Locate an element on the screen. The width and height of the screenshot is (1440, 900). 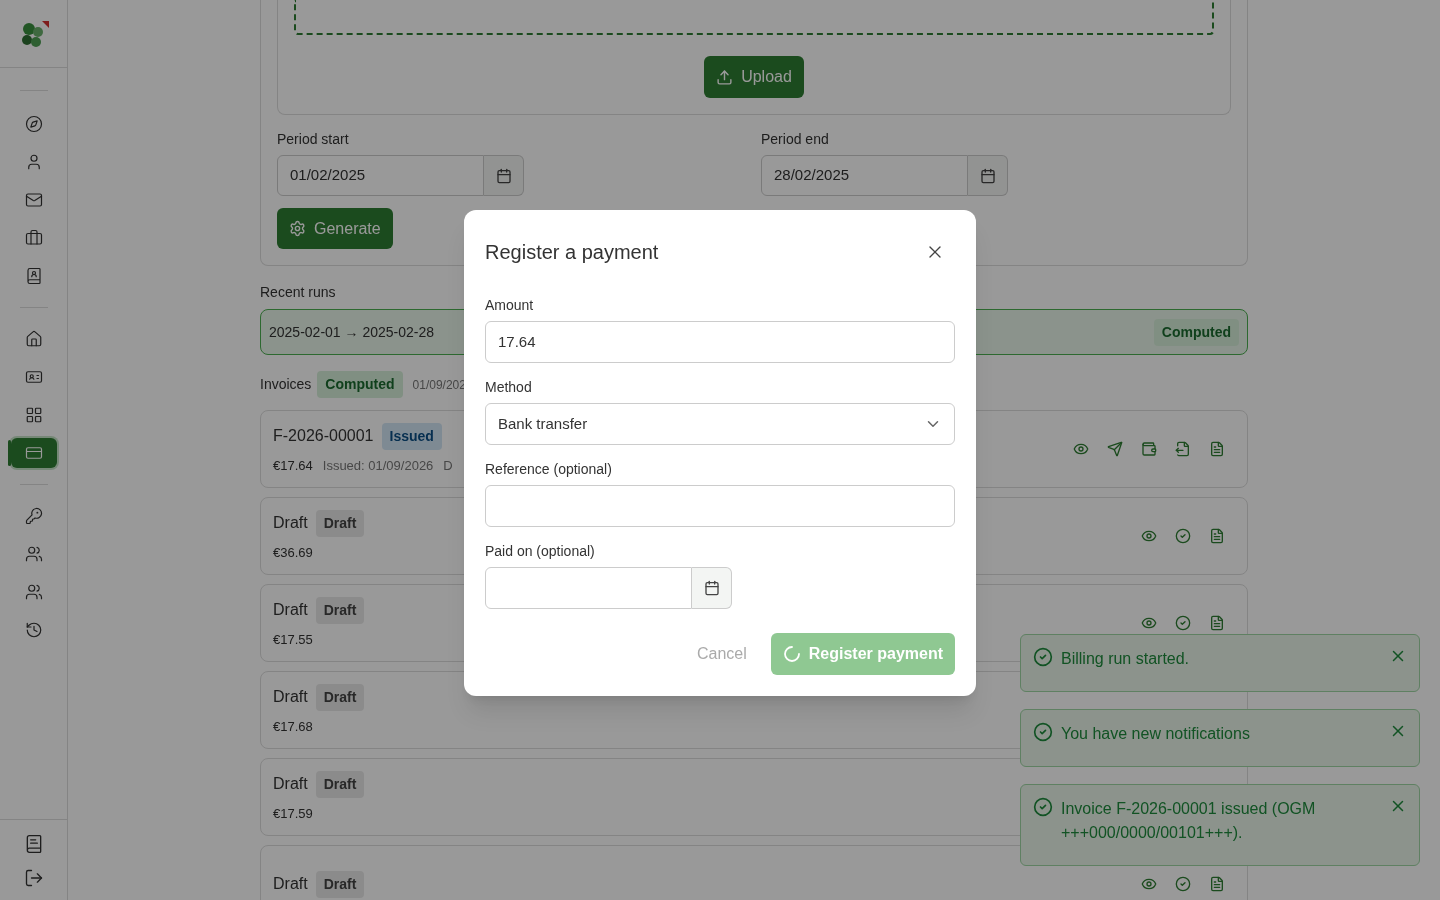
section-heading: Invoices is located at coordinates (286, 384).